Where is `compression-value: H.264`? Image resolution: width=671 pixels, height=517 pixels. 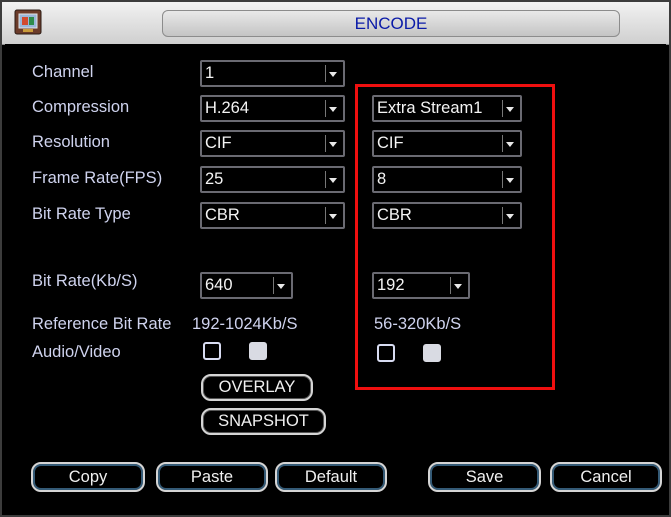 compression-value: H.264 is located at coordinates (227, 108).